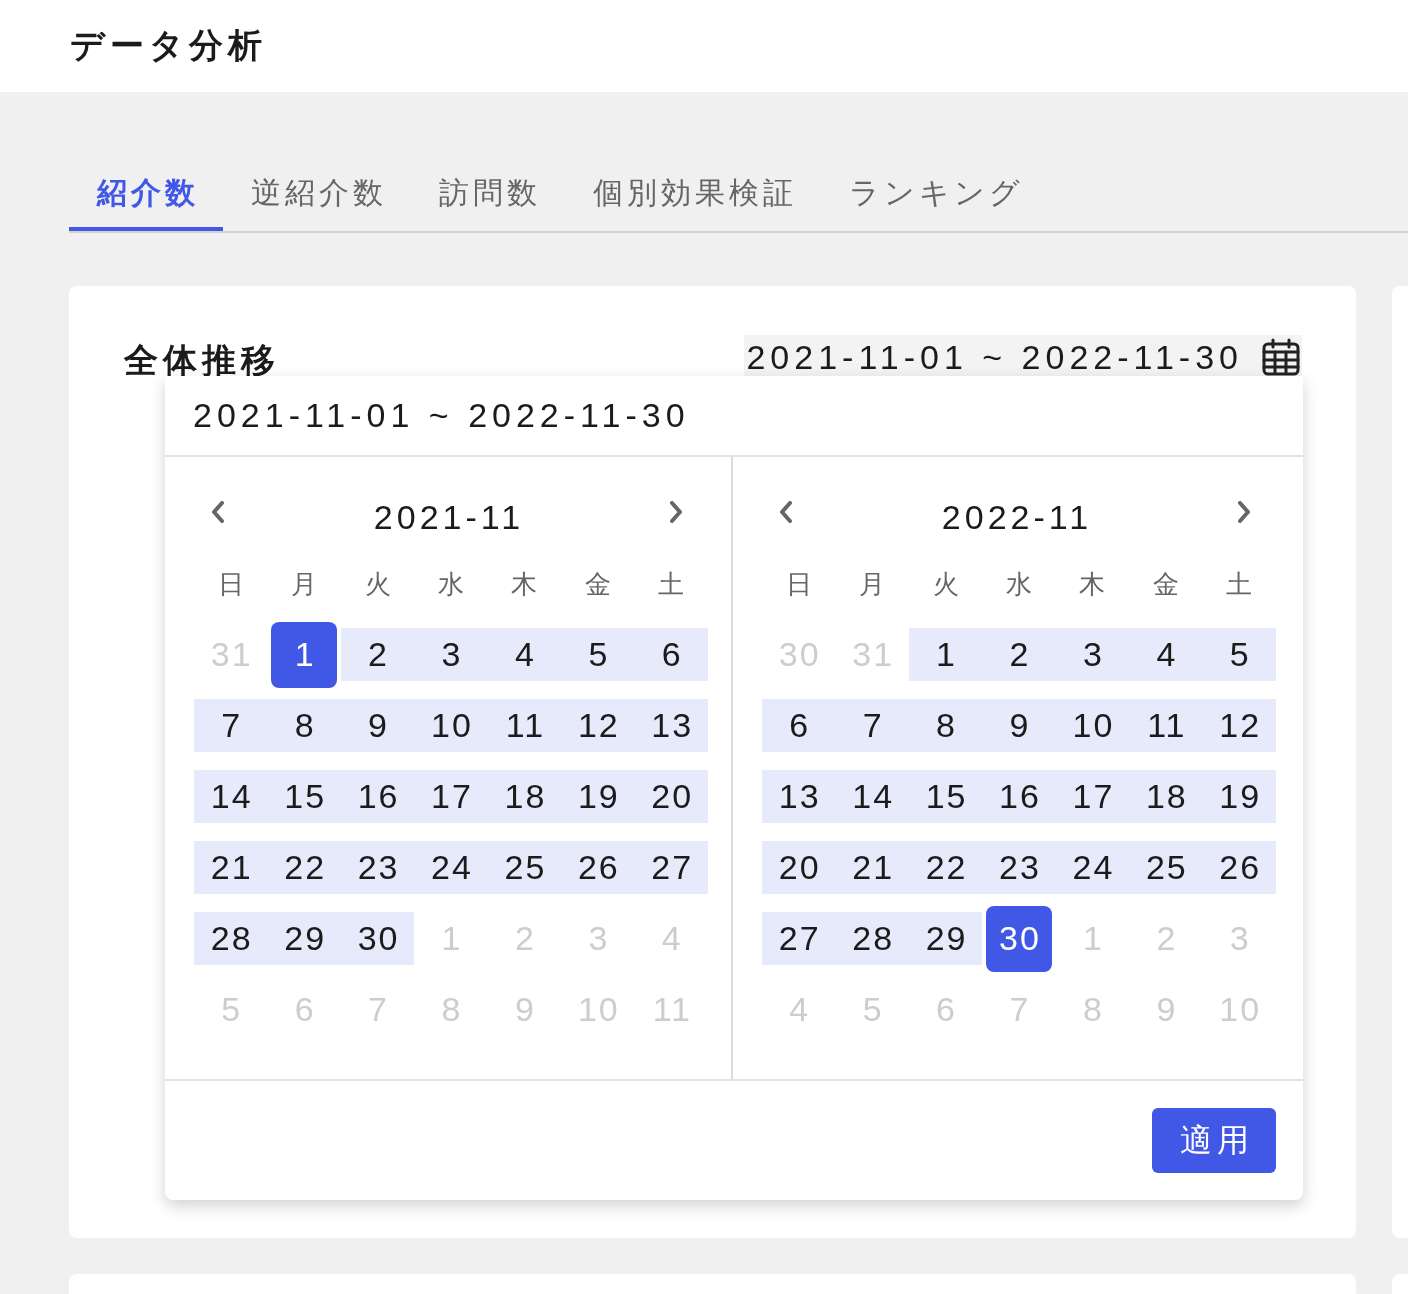 The width and height of the screenshot is (1408, 1294). Describe the element at coordinates (1281, 357) in the screenshot. I see `calendar-icon` at that location.